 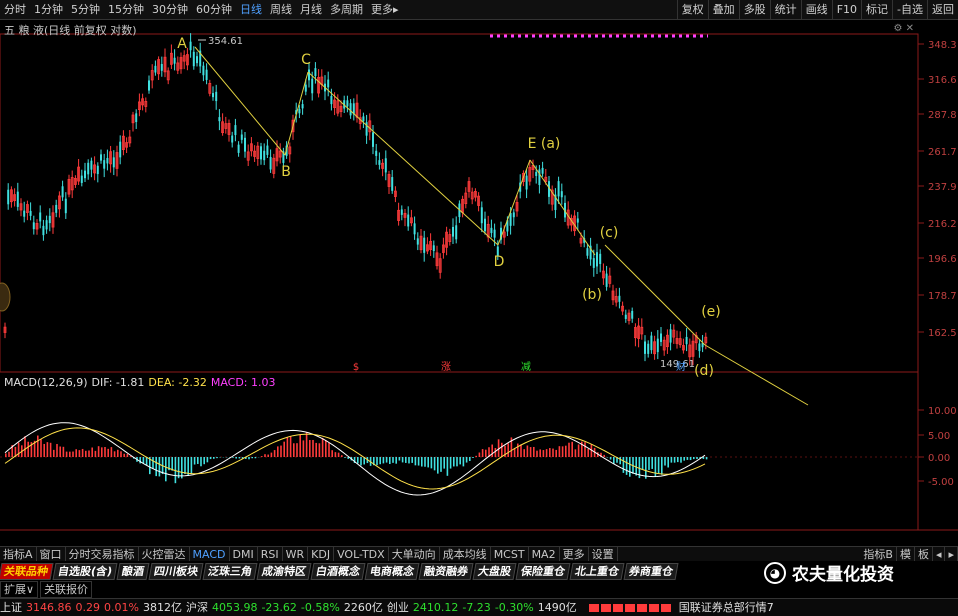 I want to click on close-icon: ✕, so click(x=910, y=28).